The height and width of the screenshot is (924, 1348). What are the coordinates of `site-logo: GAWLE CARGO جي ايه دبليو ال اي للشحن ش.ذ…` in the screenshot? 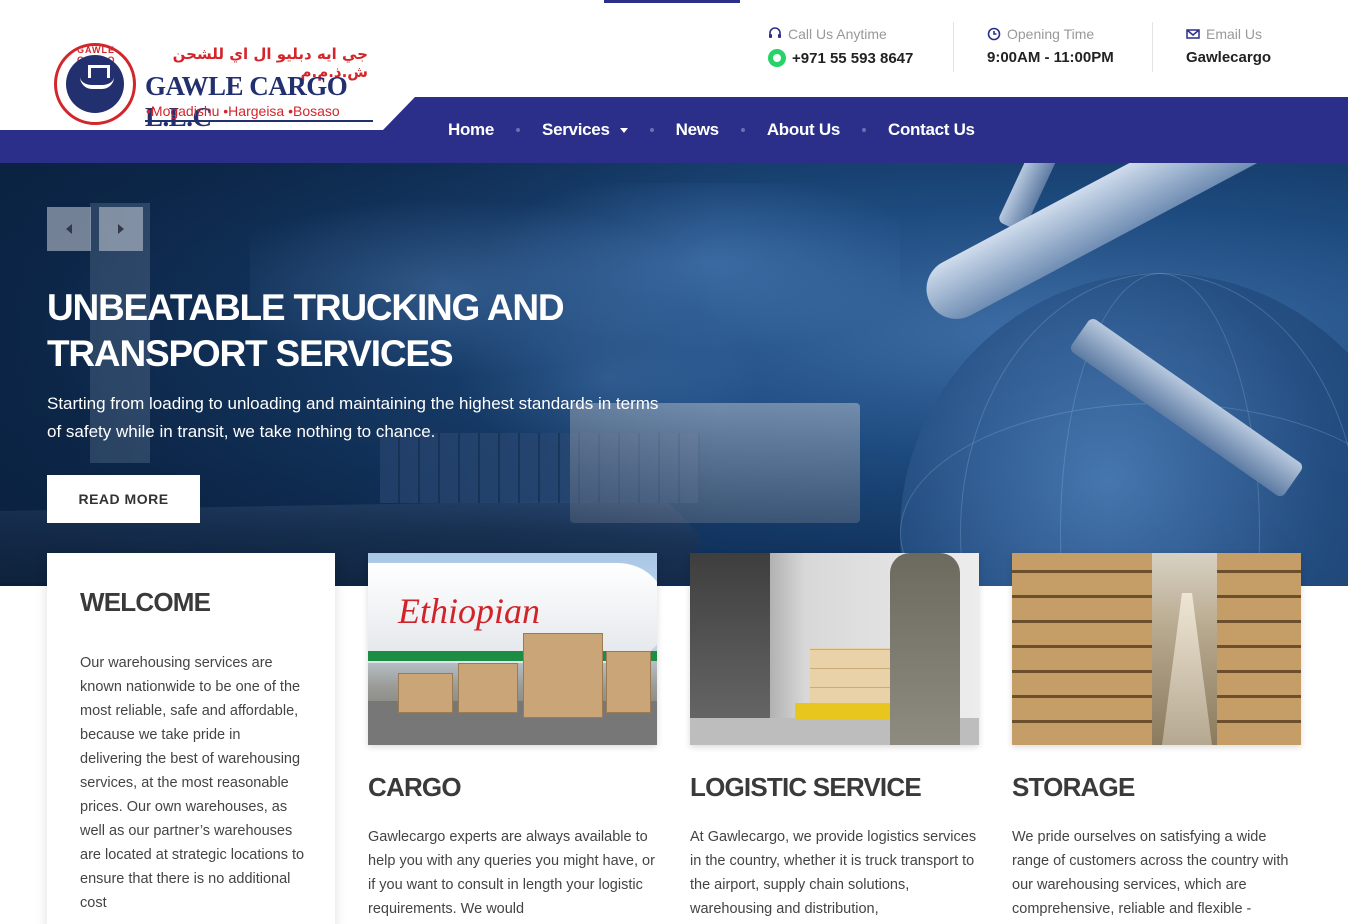 It's located at (215, 84).